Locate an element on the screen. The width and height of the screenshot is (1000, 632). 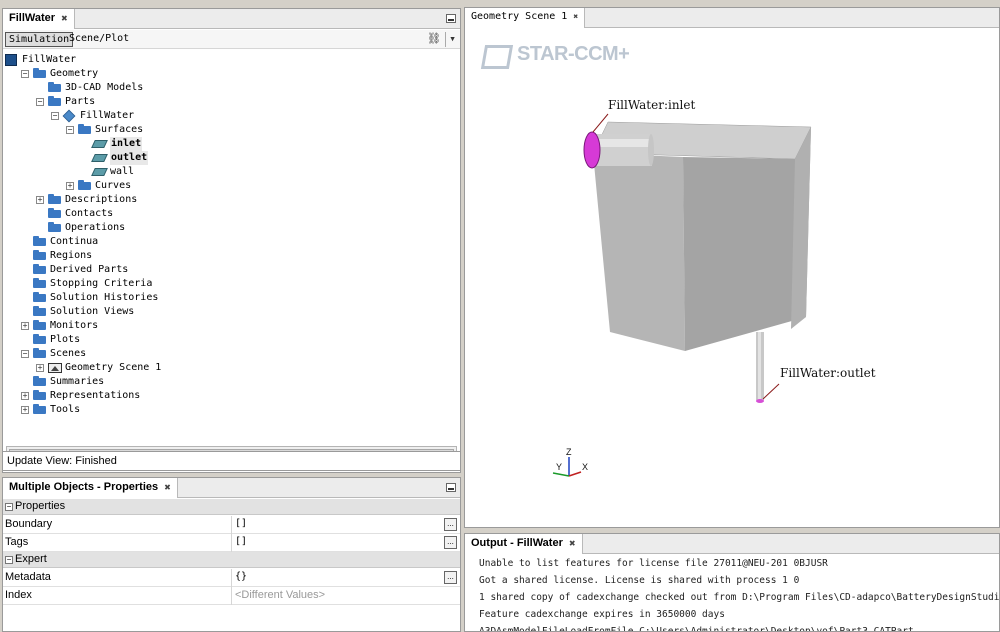
tree-item: Solution Histories is located at coordinates (230, 298).